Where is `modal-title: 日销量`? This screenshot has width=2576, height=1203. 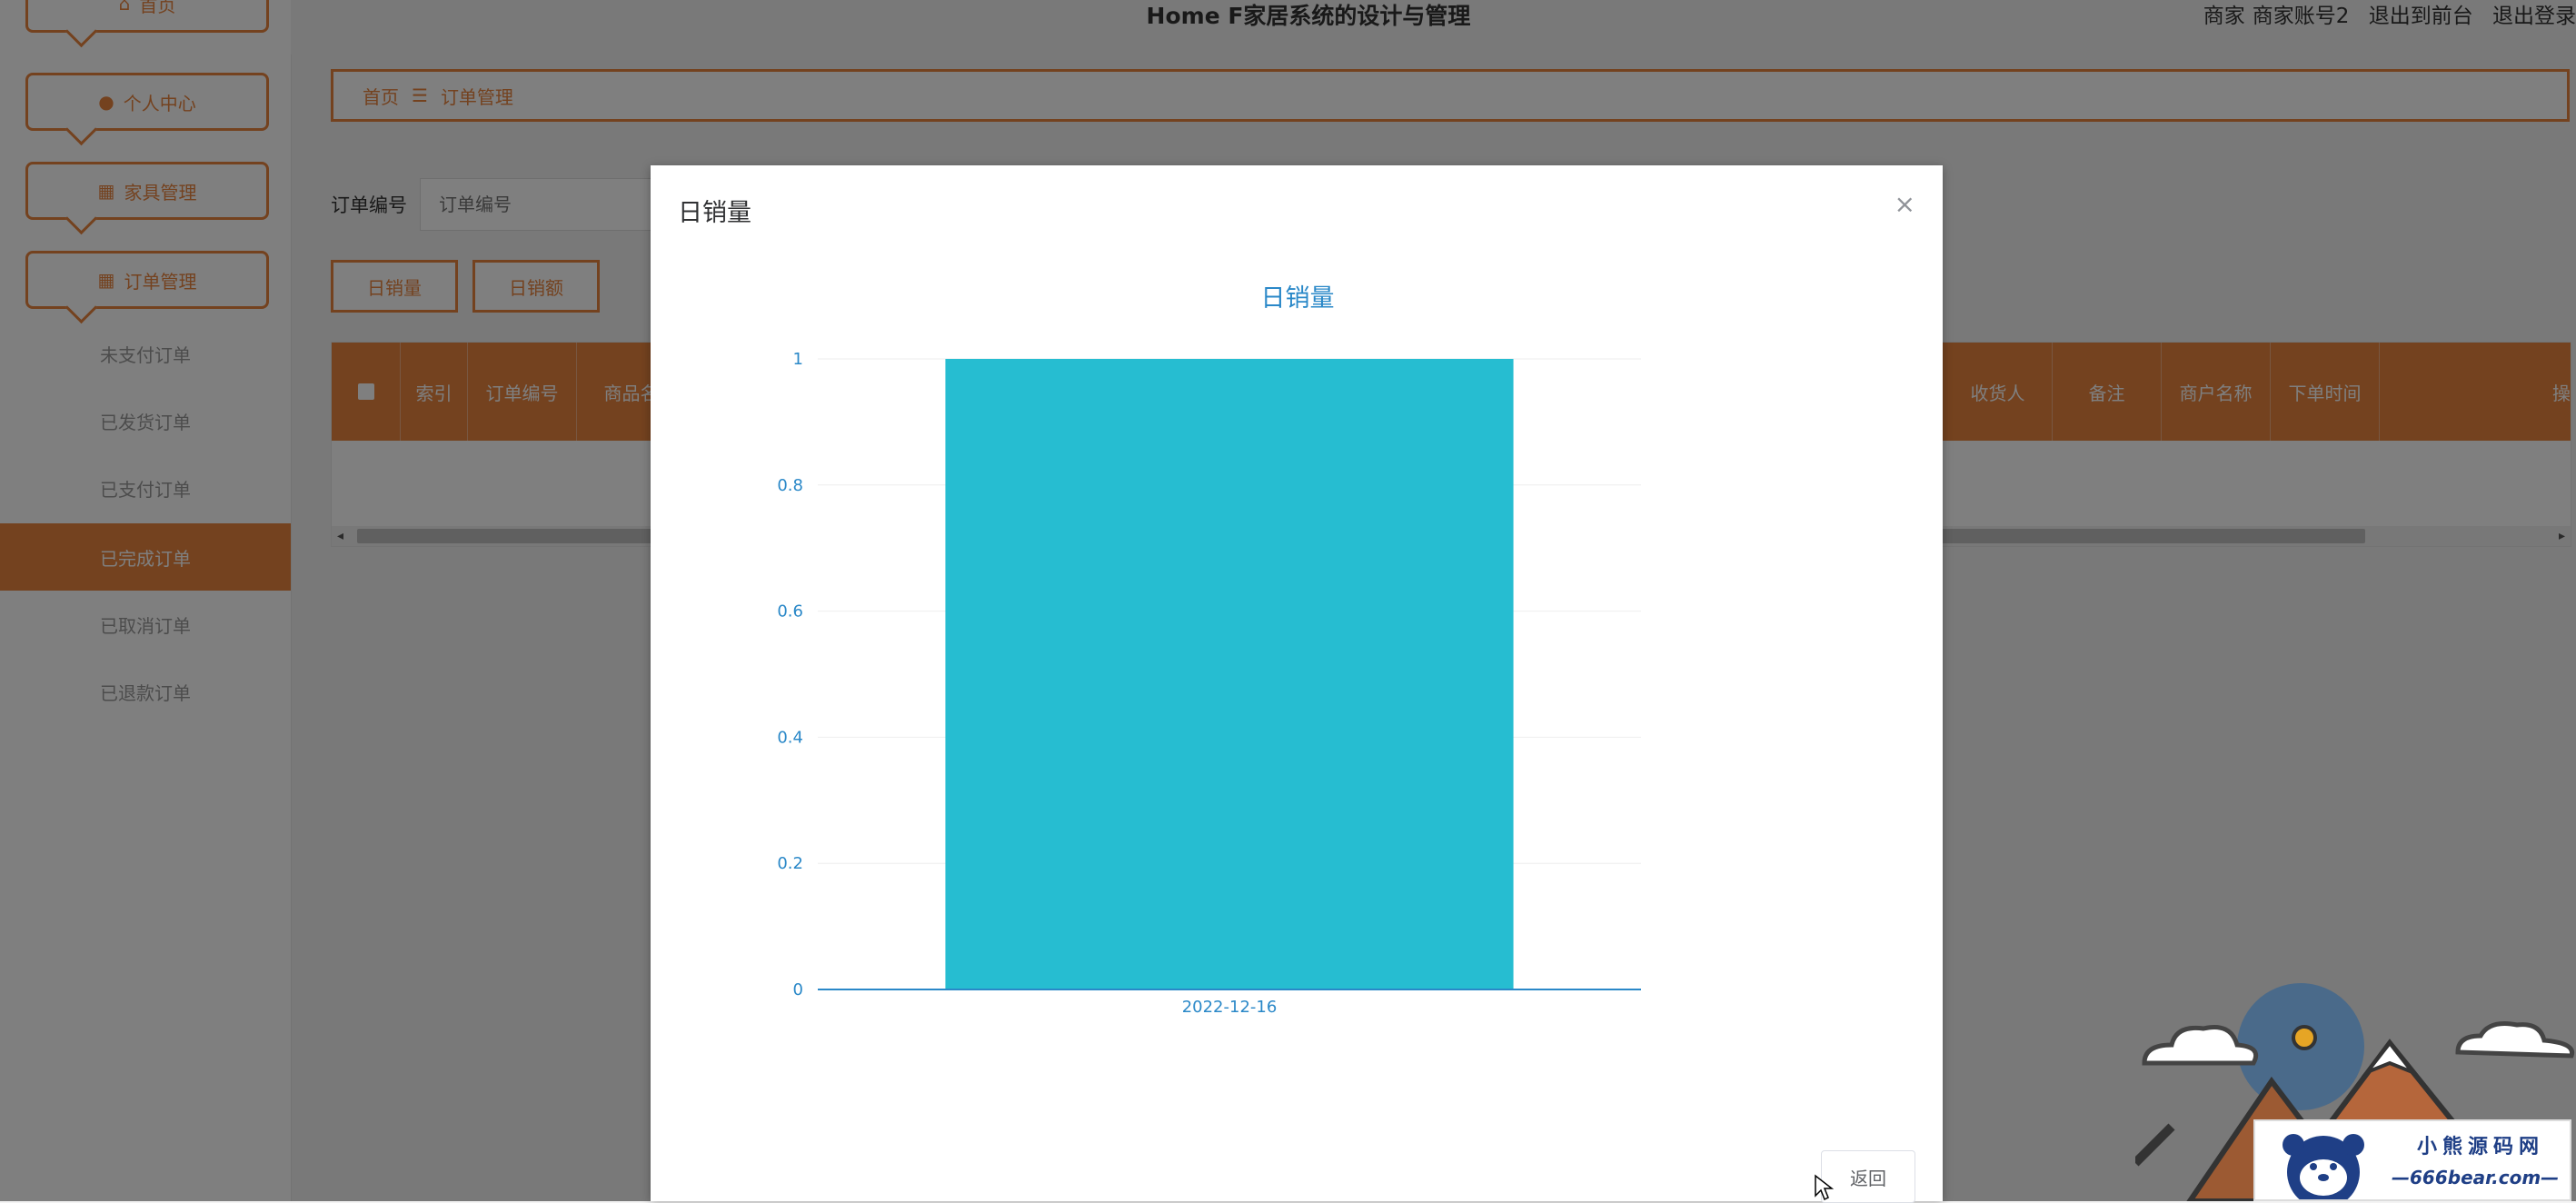
modal-title: 日销量 is located at coordinates (715, 213).